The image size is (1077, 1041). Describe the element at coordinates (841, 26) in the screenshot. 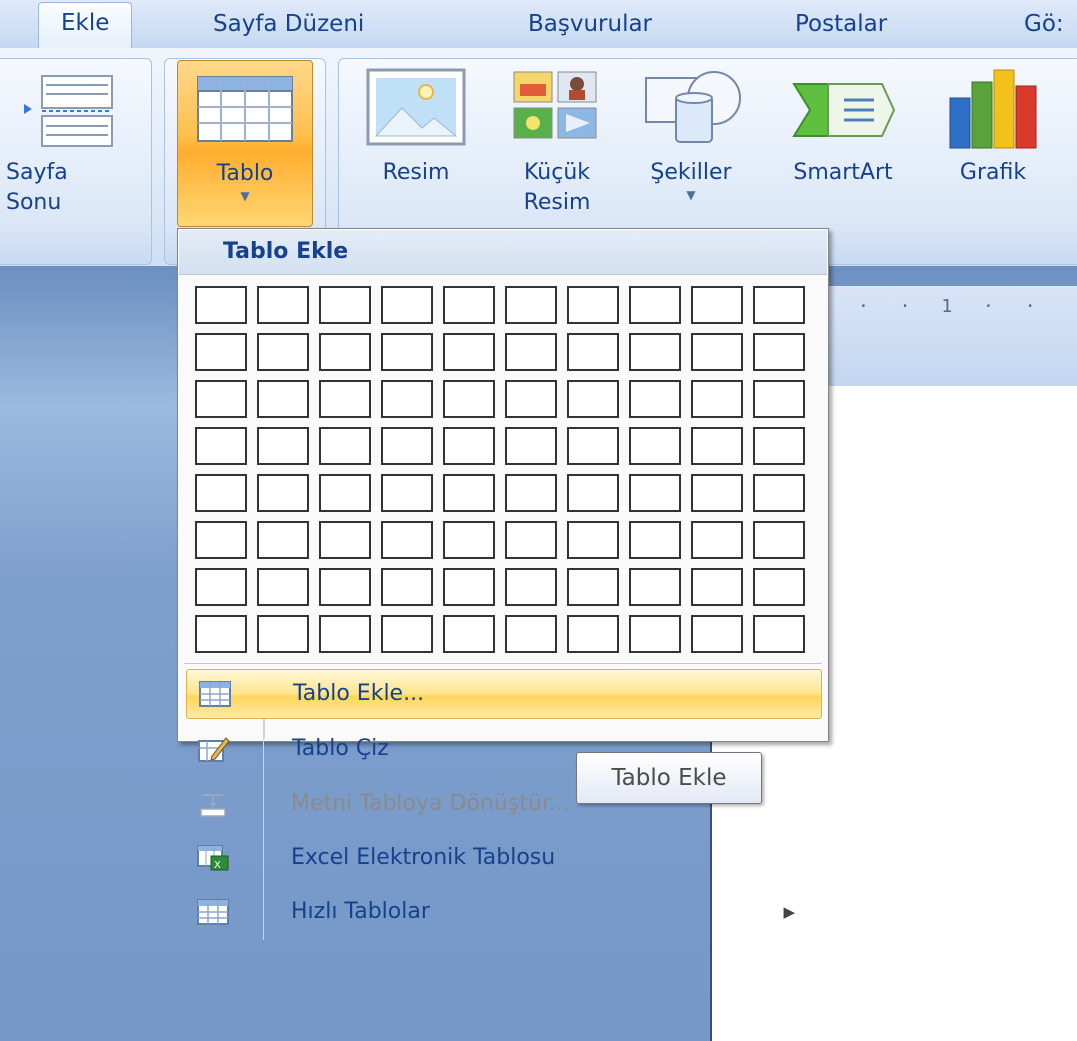

I see `tab-postalar: Postalar` at that location.